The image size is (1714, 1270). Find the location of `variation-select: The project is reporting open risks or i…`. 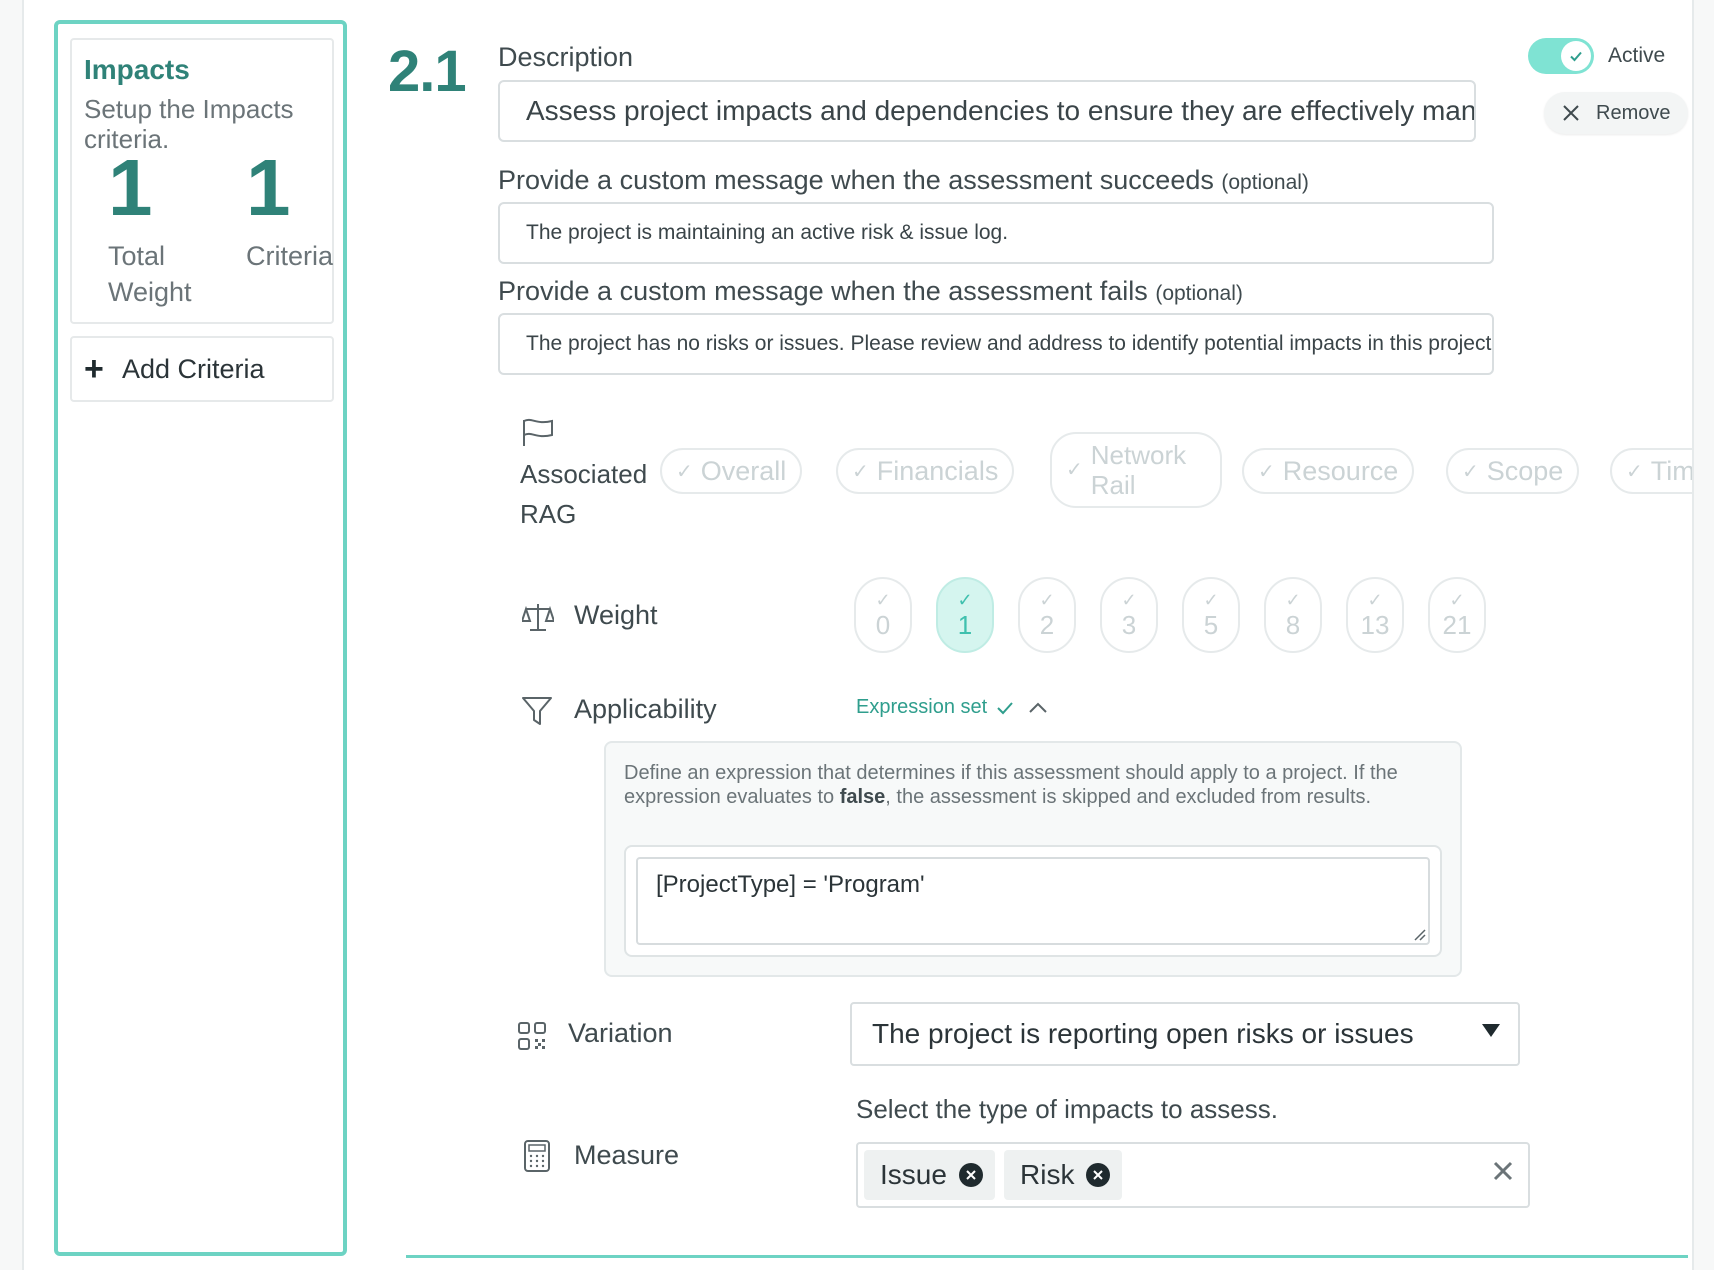

variation-select: The project is reporting open risks or i… is located at coordinates (1185, 1034).